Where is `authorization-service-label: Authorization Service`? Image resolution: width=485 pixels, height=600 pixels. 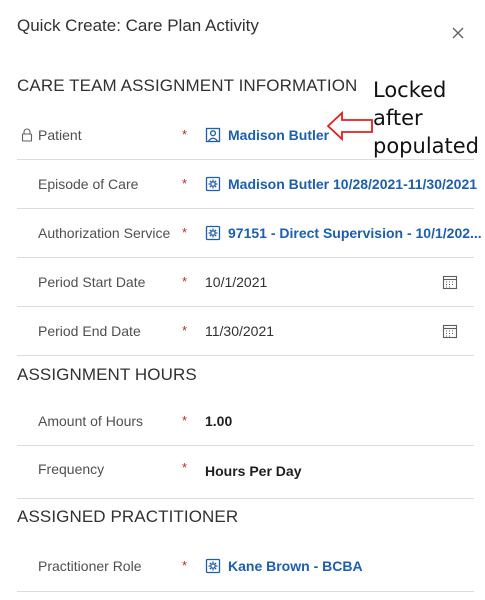 authorization-service-label: Authorization Service is located at coordinates (104, 233).